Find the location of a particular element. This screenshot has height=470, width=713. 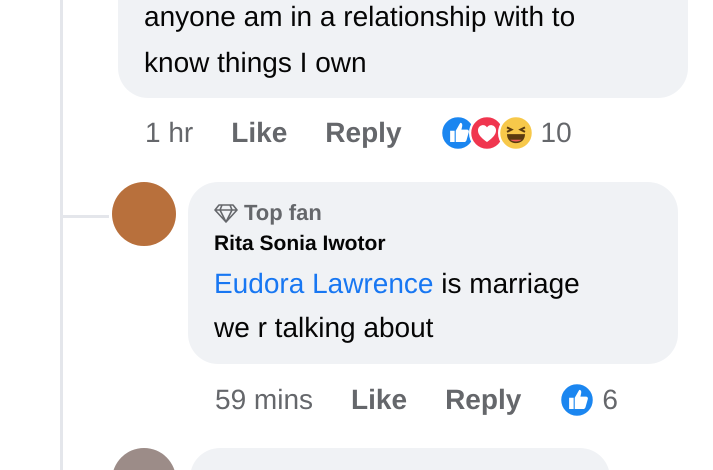

mention-link: Eudora Lawrence is located at coordinates (324, 283).